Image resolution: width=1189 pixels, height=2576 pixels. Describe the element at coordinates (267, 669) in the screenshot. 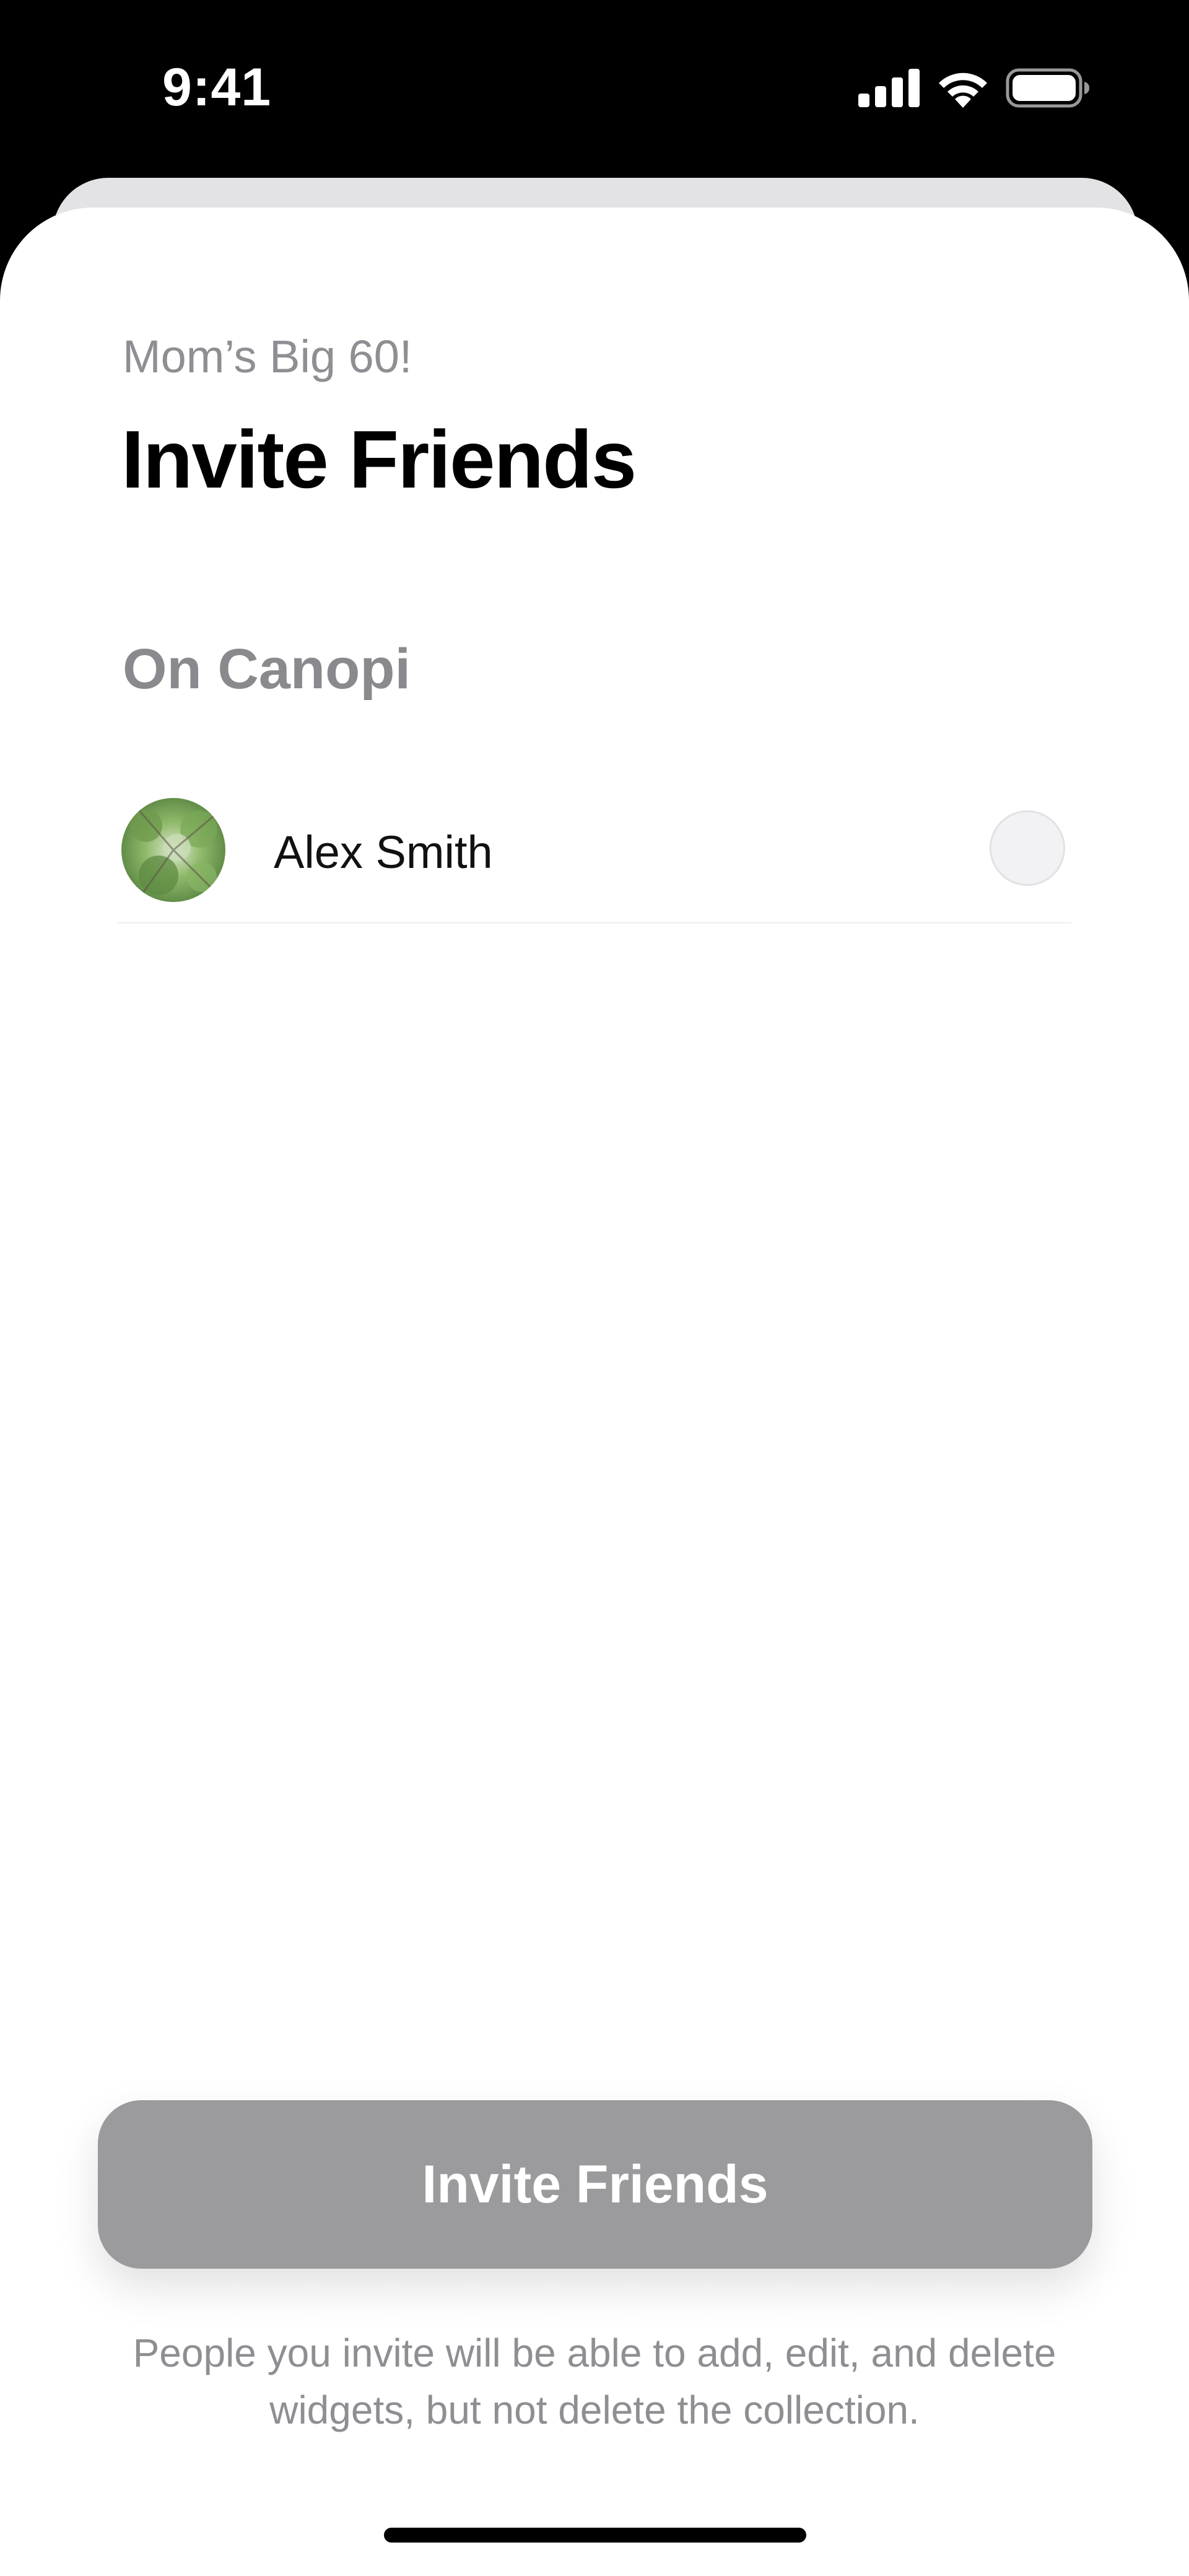

I see `section-header-on-canopi: On Canopi` at that location.